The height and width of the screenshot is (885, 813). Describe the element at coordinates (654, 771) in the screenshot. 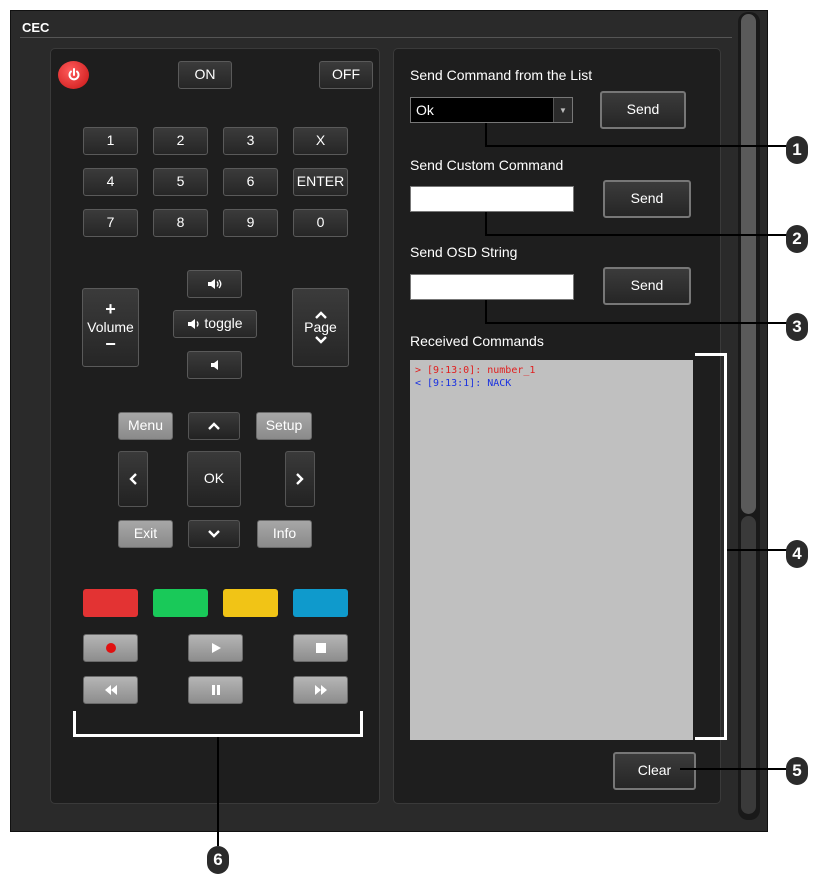

I see `clear-button: Clear` at that location.